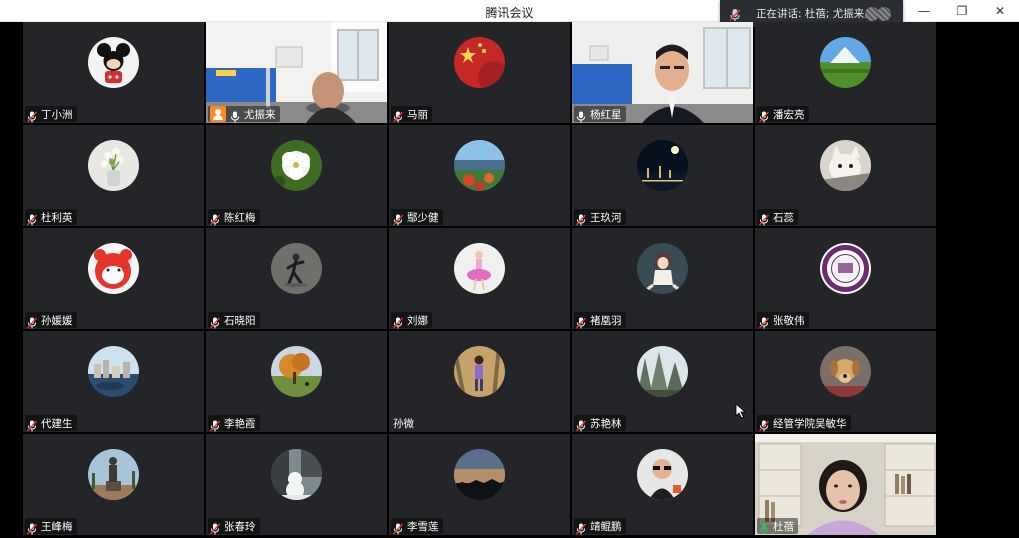 Image resolution: width=1019 pixels, height=538 pixels. I want to click on autumn-tree-avatar-icon, so click(296, 371).